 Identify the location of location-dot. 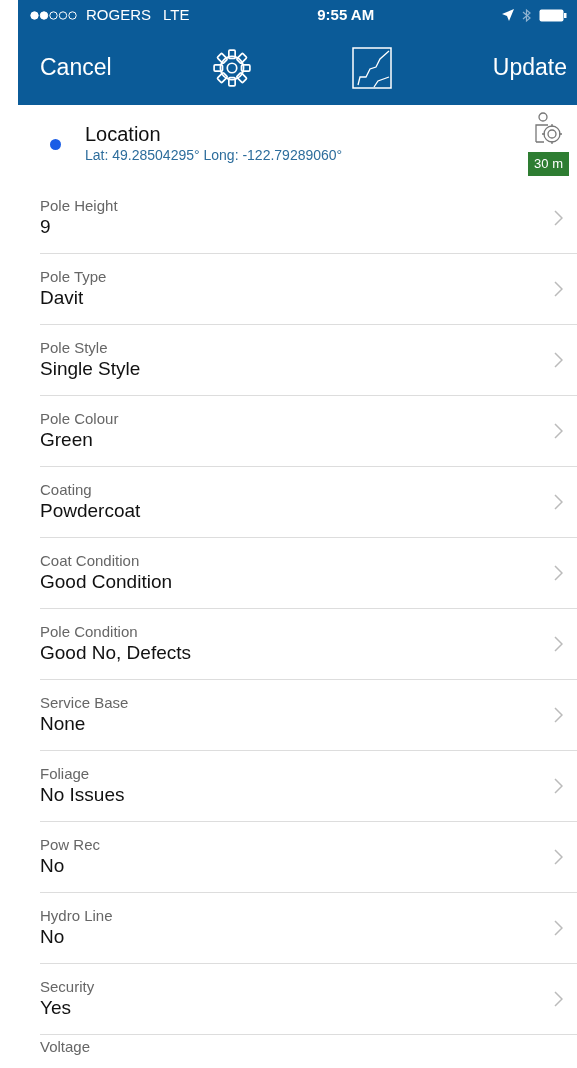
(55, 144).